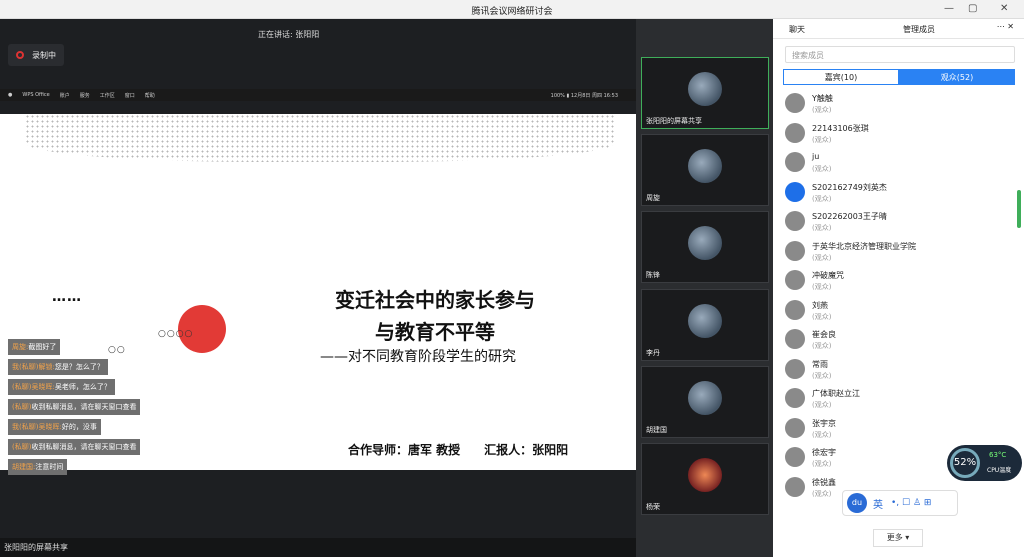  What do you see at coordinates (900, 340) in the screenshot?
I see `list-item: 崔会良 (观众)` at bounding box center [900, 340].